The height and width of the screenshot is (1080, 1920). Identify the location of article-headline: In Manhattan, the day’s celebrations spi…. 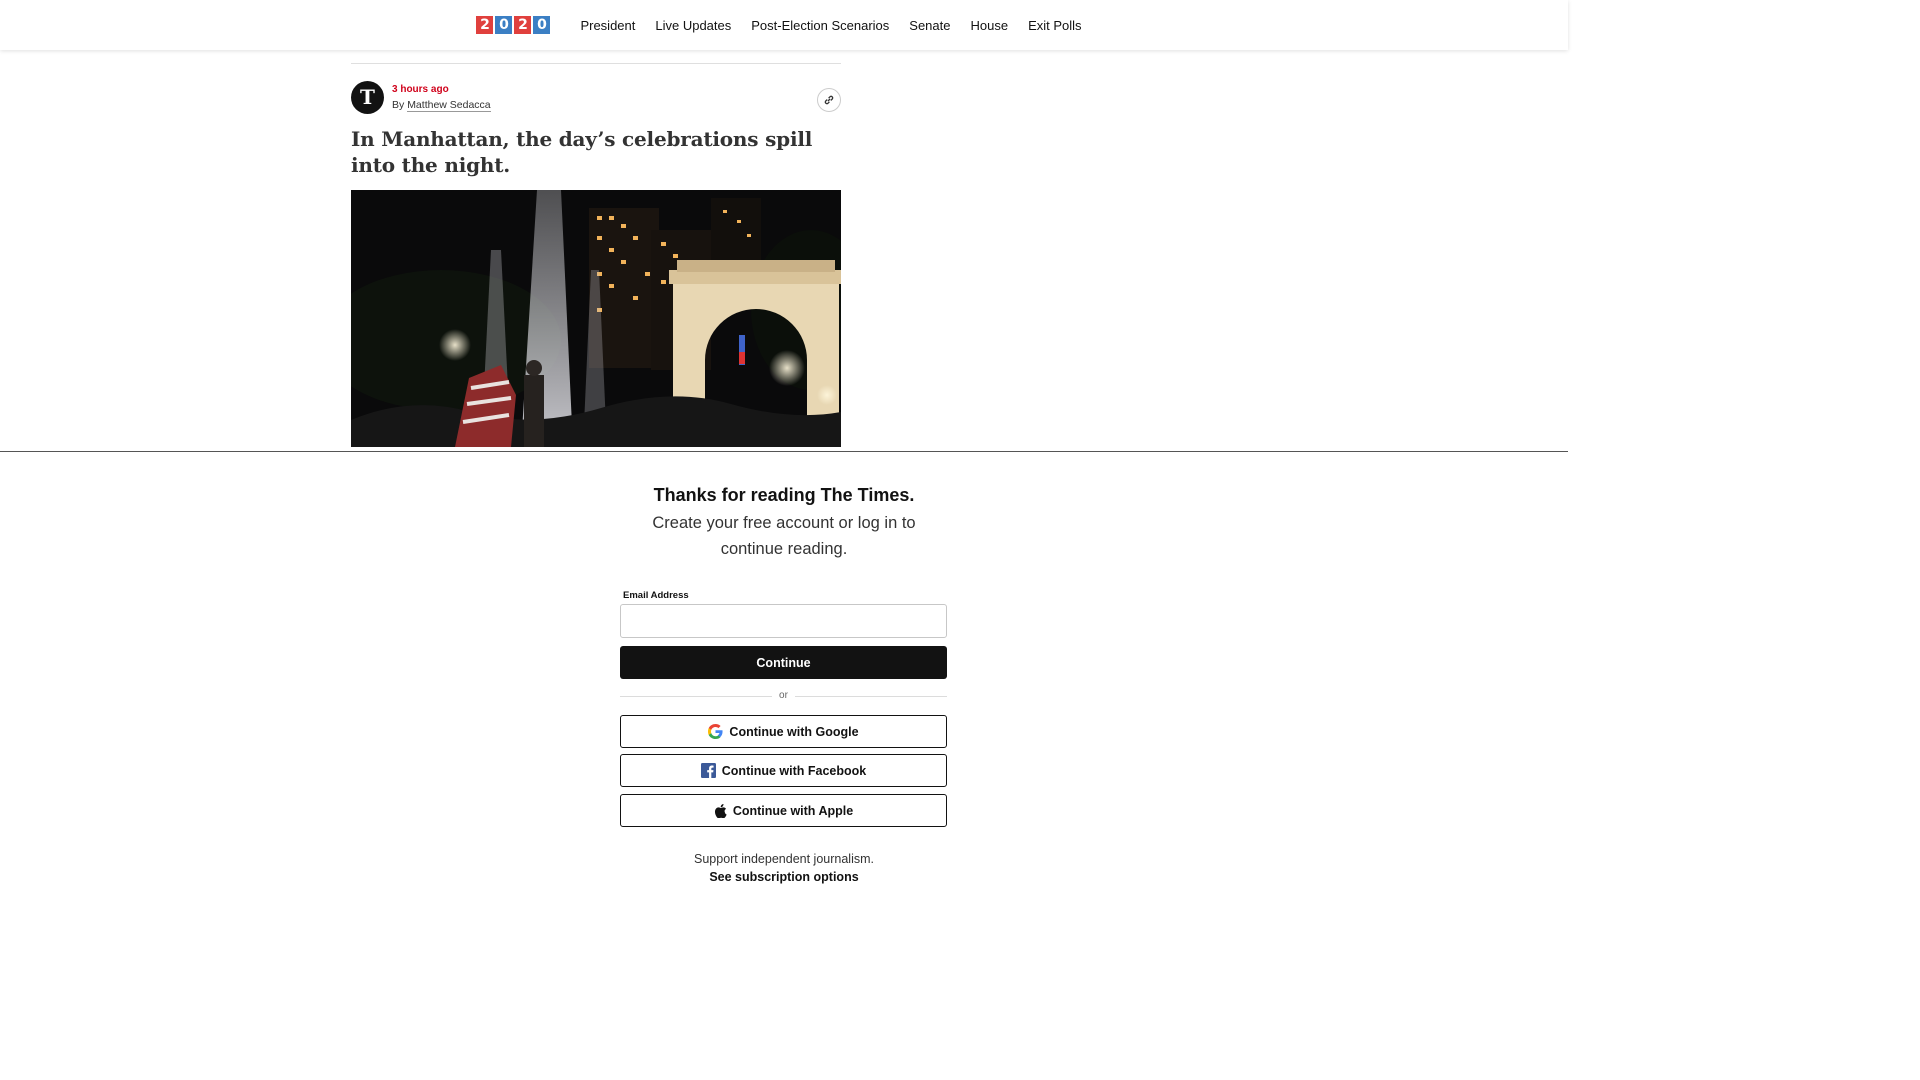
(582, 152).